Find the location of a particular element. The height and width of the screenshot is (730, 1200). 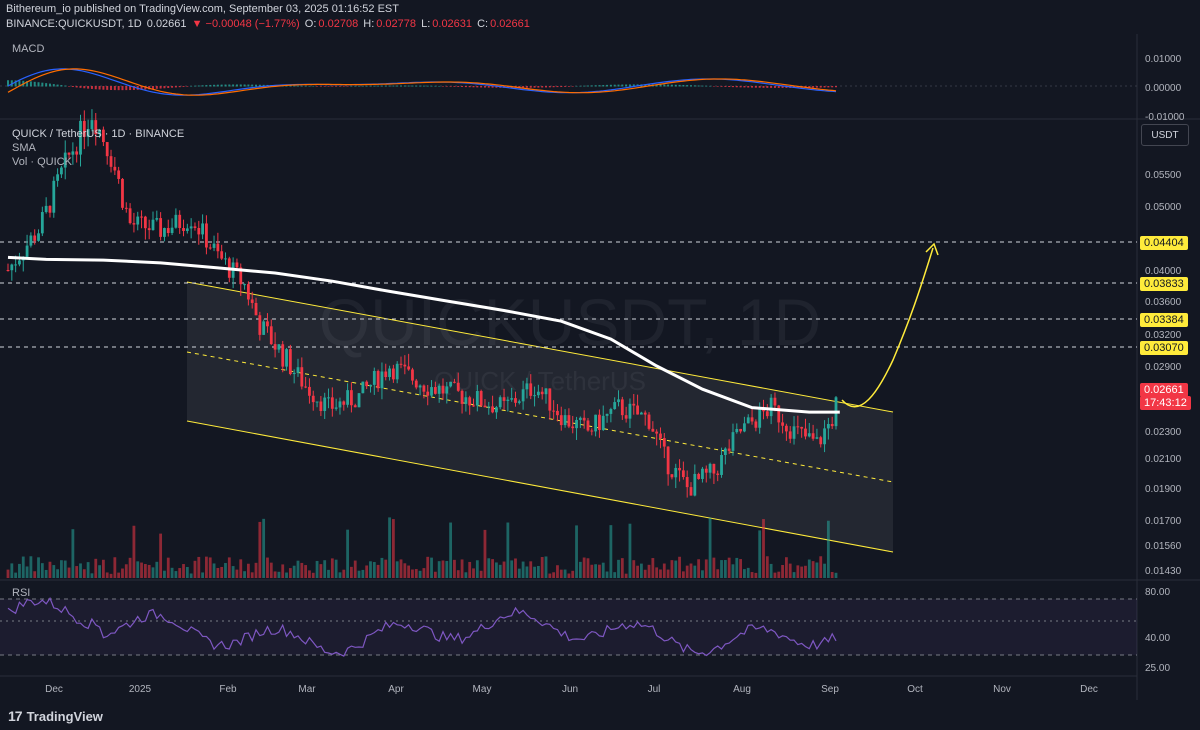

macd-label: MACD is located at coordinates (28, 49).